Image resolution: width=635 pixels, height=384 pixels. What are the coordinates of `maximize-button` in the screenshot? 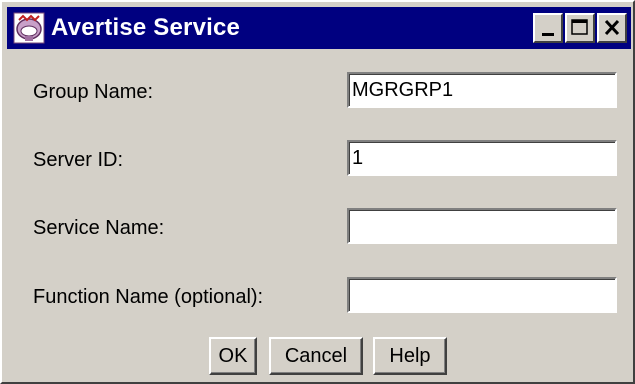 It's located at (580, 28).